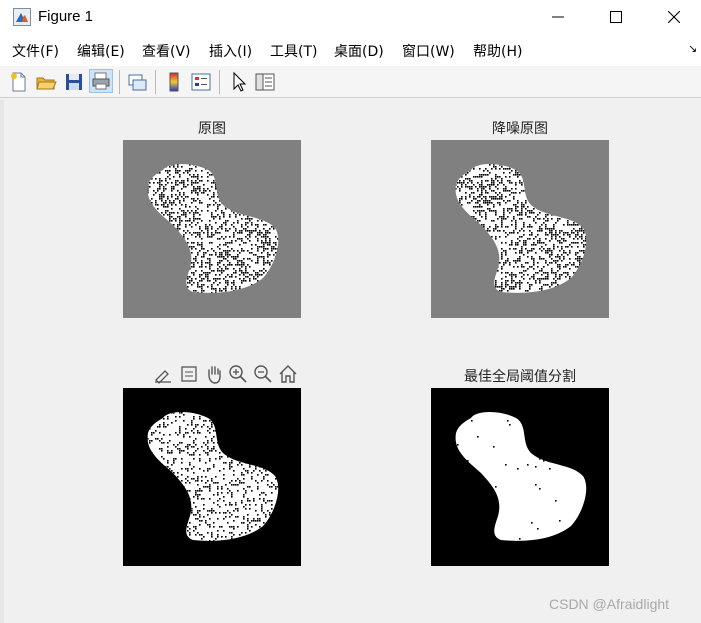 The width and height of the screenshot is (701, 623). I want to click on image-axes-denoised, so click(520, 229).